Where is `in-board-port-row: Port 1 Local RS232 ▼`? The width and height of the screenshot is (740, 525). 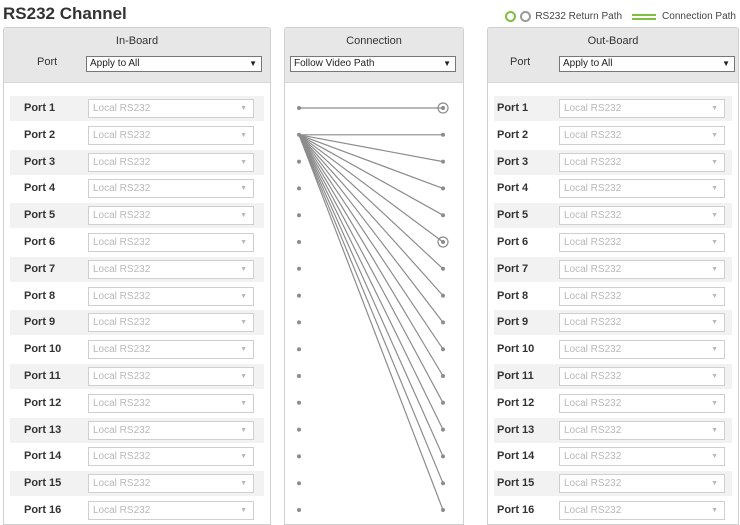 in-board-port-row: Port 1 Local RS232 ▼ is located at coordinates (137, 108).